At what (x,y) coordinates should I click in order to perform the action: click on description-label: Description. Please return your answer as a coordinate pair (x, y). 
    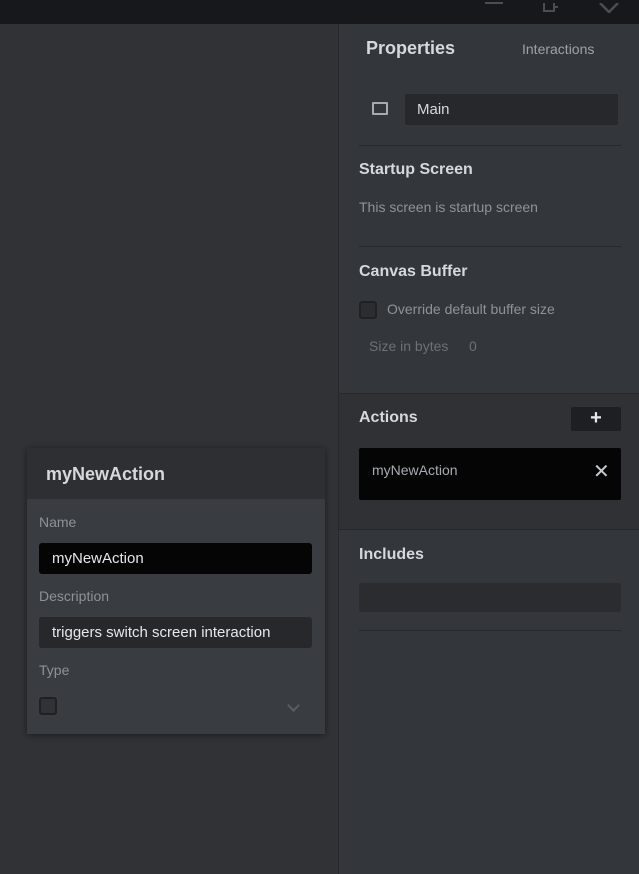
    Looking at the image, I should click on (74, 596).